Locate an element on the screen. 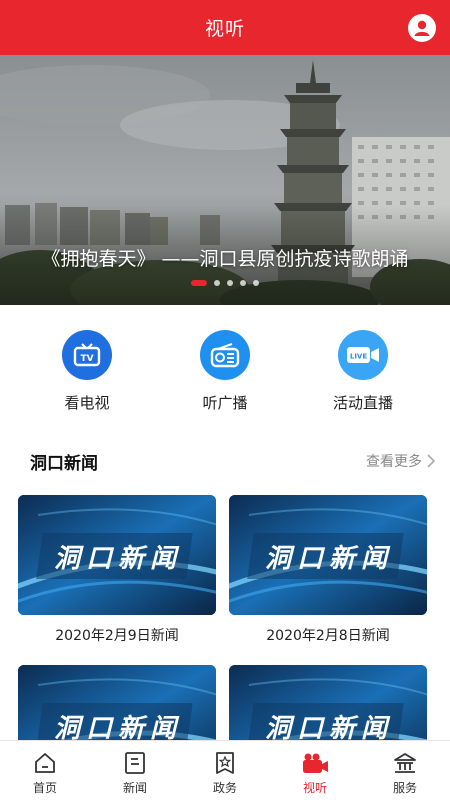 The image size is (450, 800). news-card: 洞口新闻 2020年2月9日新闻 is located at coordinates (117, 569).